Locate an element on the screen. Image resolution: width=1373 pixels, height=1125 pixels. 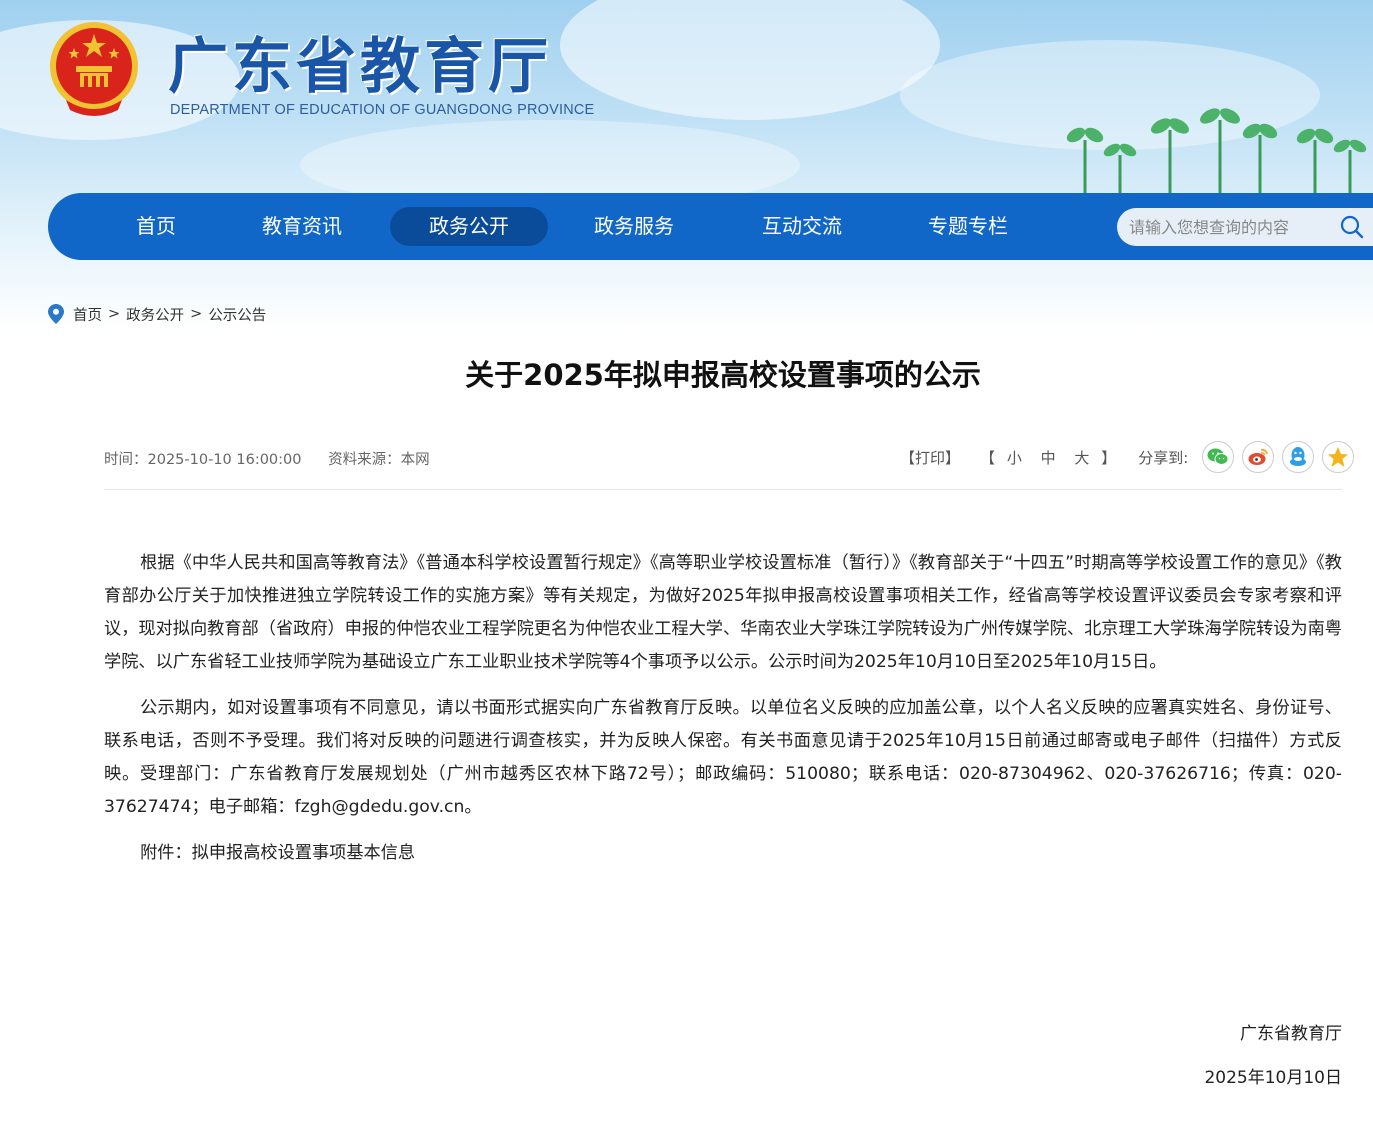
search-box is located at coordinates (1245, 227).